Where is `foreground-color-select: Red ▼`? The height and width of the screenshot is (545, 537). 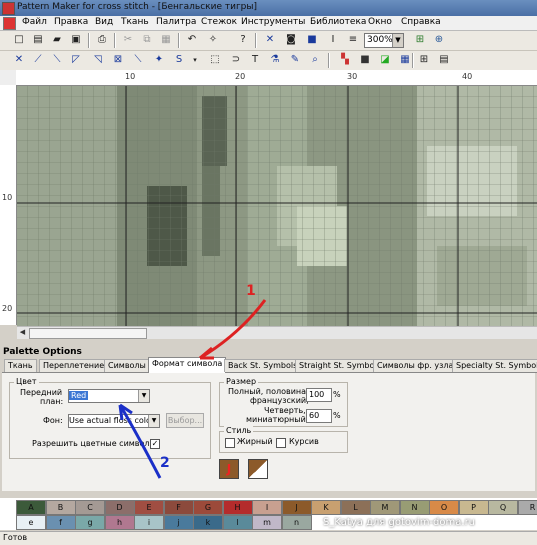 foreground-color-select: Red ▼ is located at coordinates (109, 396).